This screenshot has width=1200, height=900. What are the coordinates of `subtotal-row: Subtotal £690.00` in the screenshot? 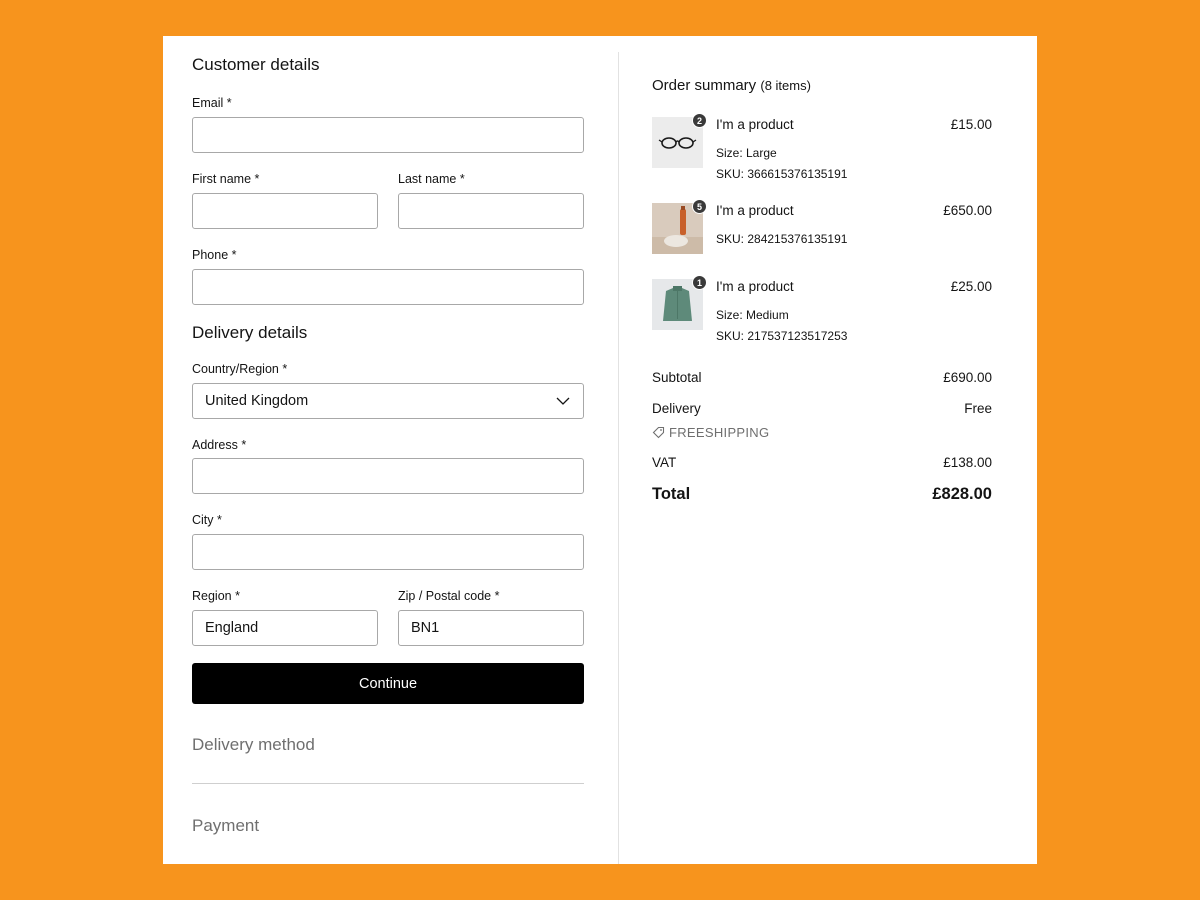 It's located at (822, 377).